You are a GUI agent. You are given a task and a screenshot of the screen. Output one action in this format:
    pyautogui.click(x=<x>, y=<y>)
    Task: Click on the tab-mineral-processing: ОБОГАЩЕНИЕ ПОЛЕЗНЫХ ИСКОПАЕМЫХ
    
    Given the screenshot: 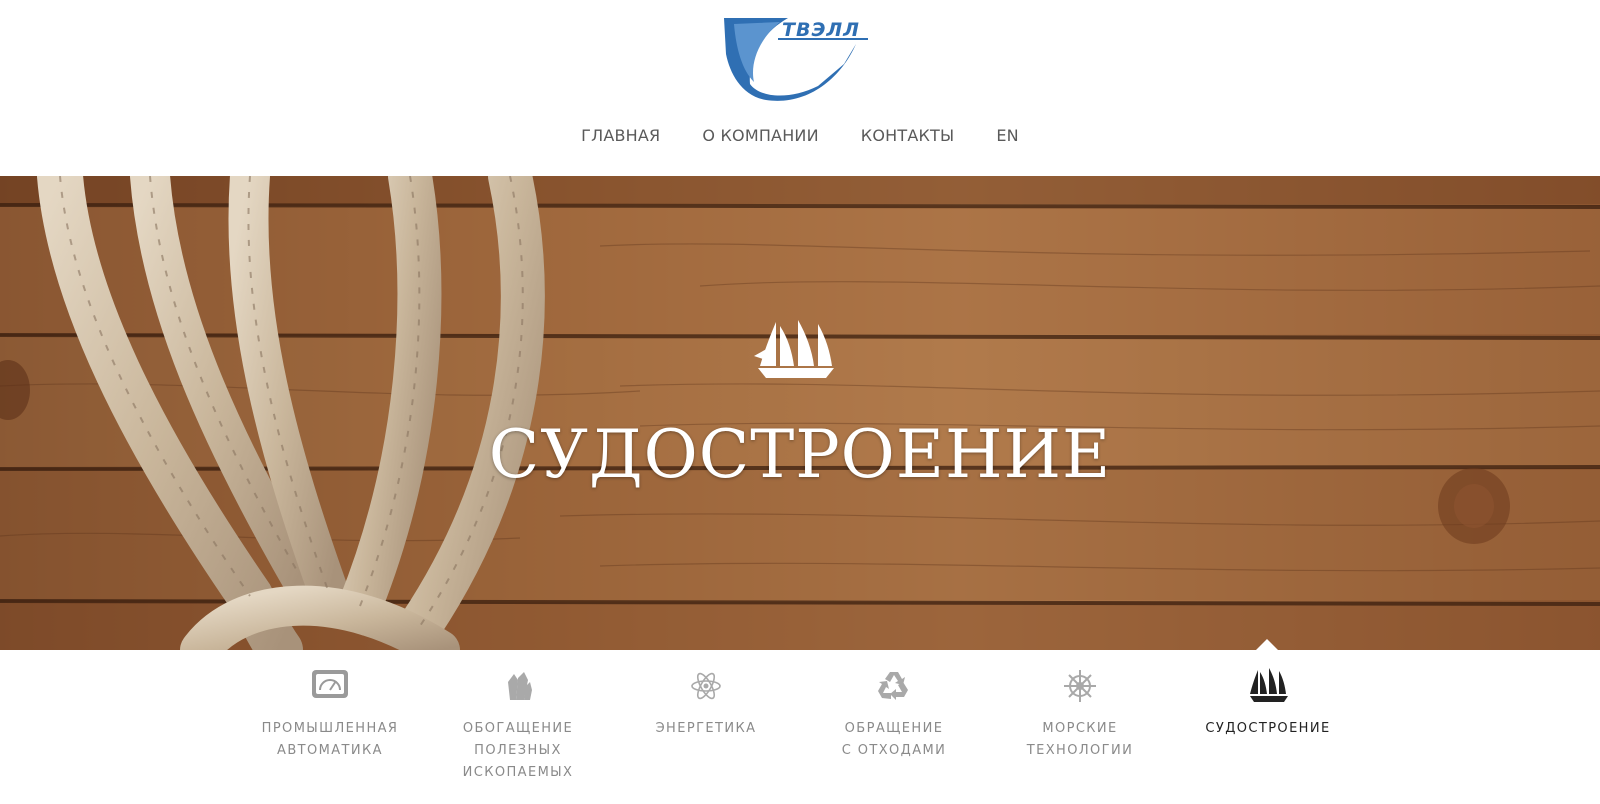 What is the action you would take?
    pyautogui.click(x=518, y=724)
    